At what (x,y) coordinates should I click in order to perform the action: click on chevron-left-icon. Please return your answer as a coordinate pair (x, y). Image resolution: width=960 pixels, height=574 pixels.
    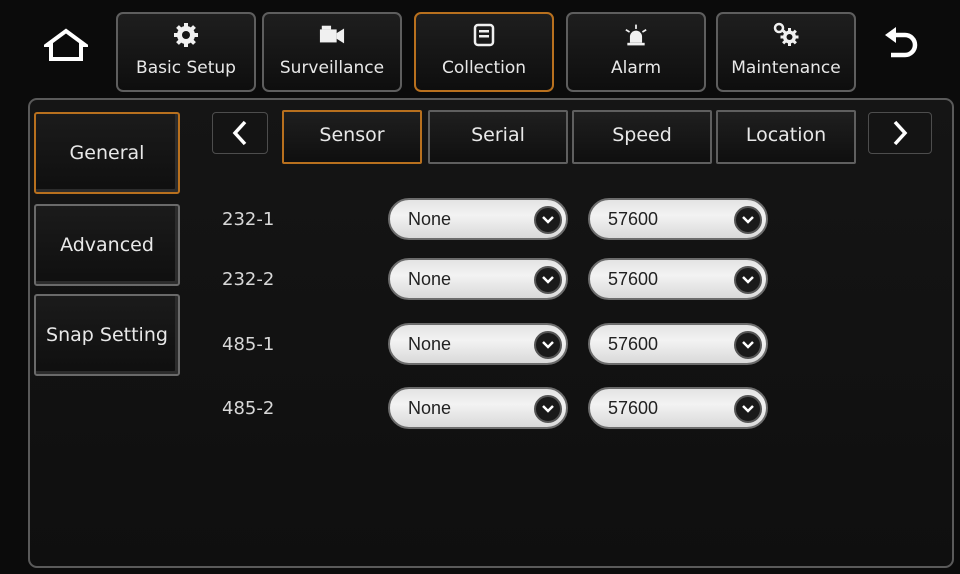
    Looking at the image, I should click on (239, 133).